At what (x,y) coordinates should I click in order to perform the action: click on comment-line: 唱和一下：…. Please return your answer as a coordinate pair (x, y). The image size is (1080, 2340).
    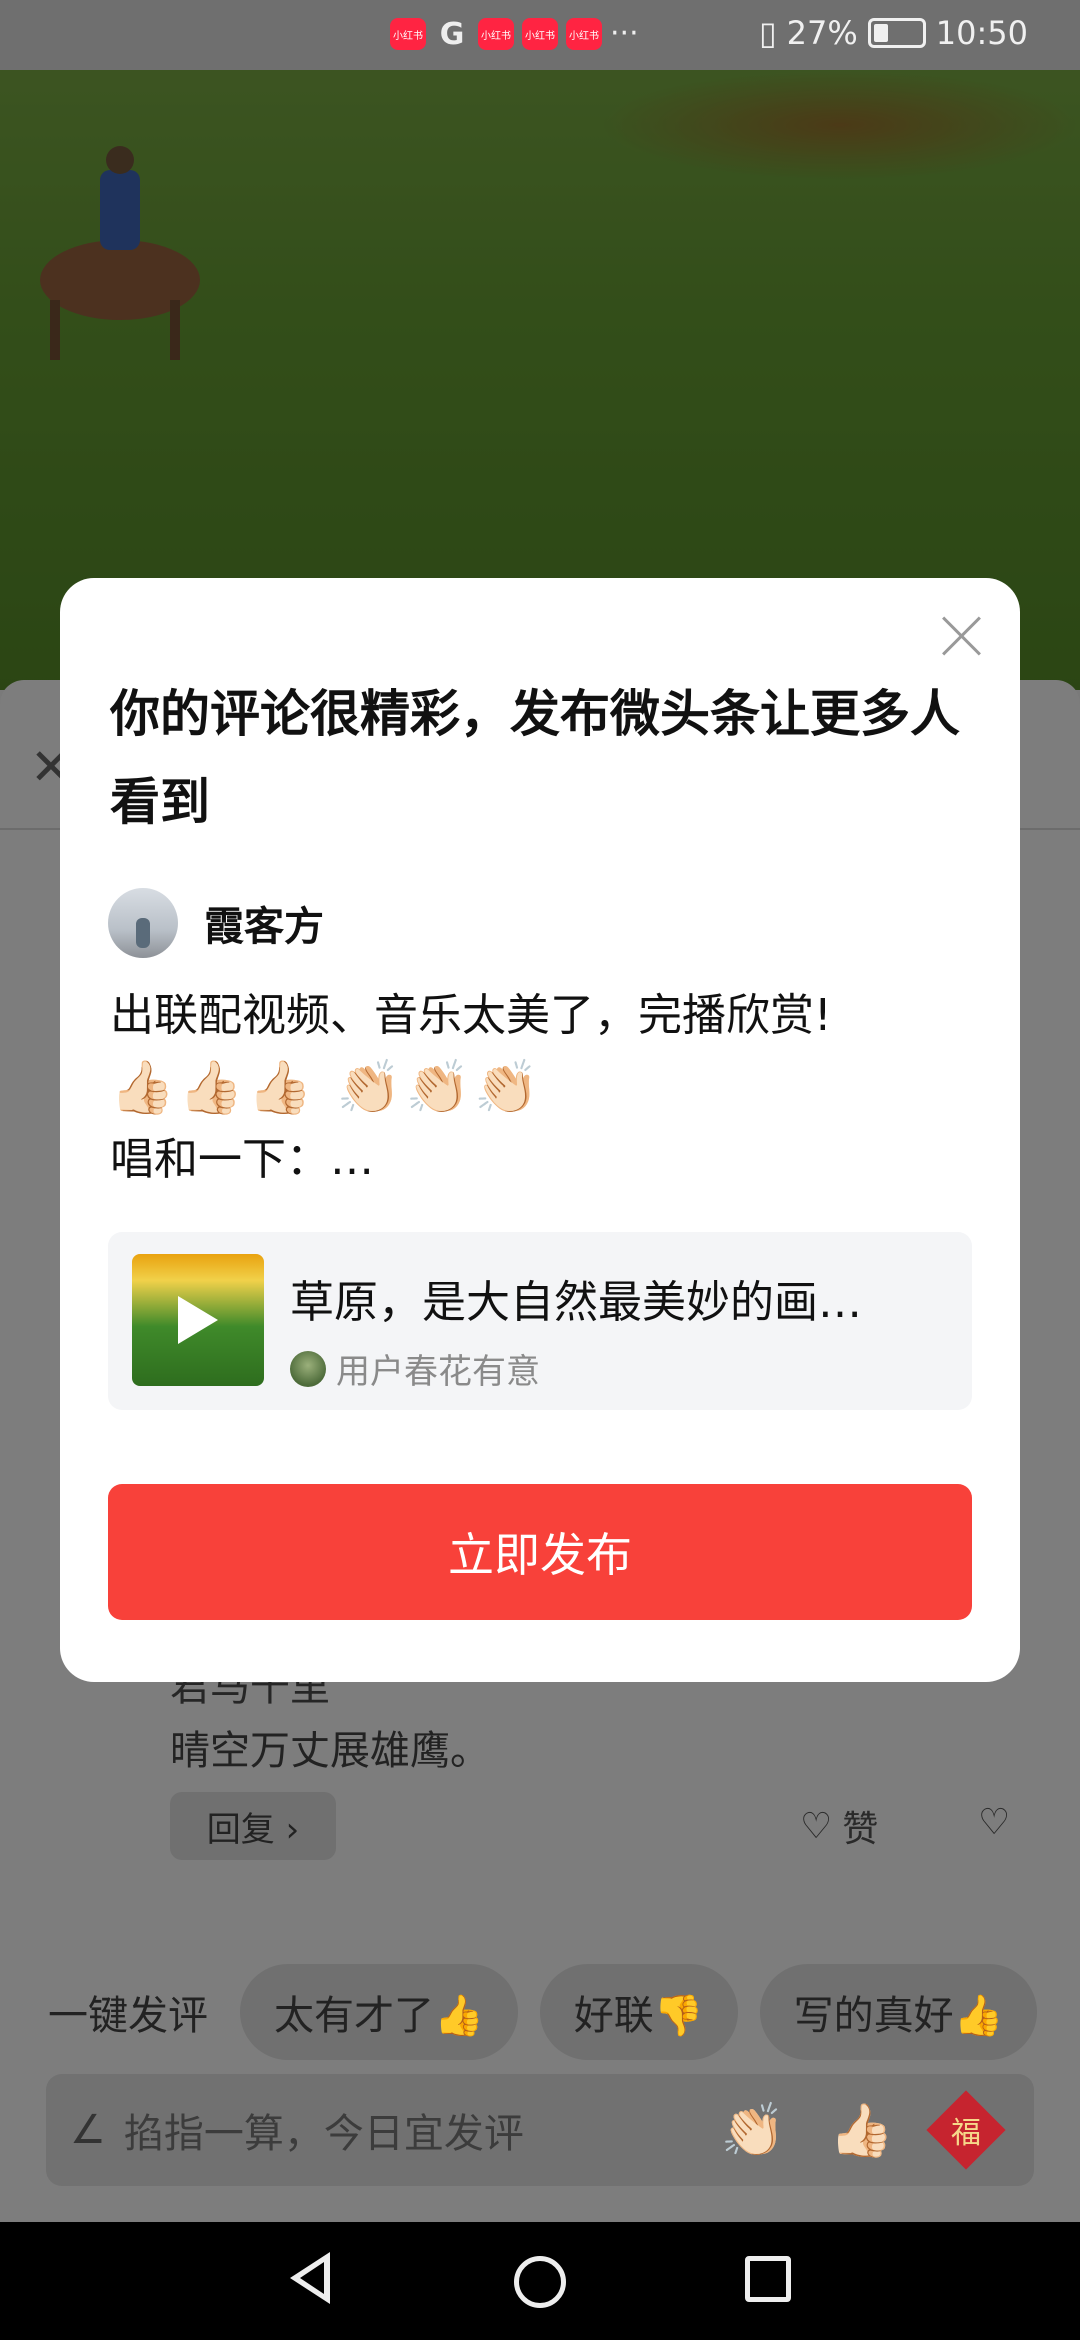
    Looking at the image, I should click on (242, 1159).